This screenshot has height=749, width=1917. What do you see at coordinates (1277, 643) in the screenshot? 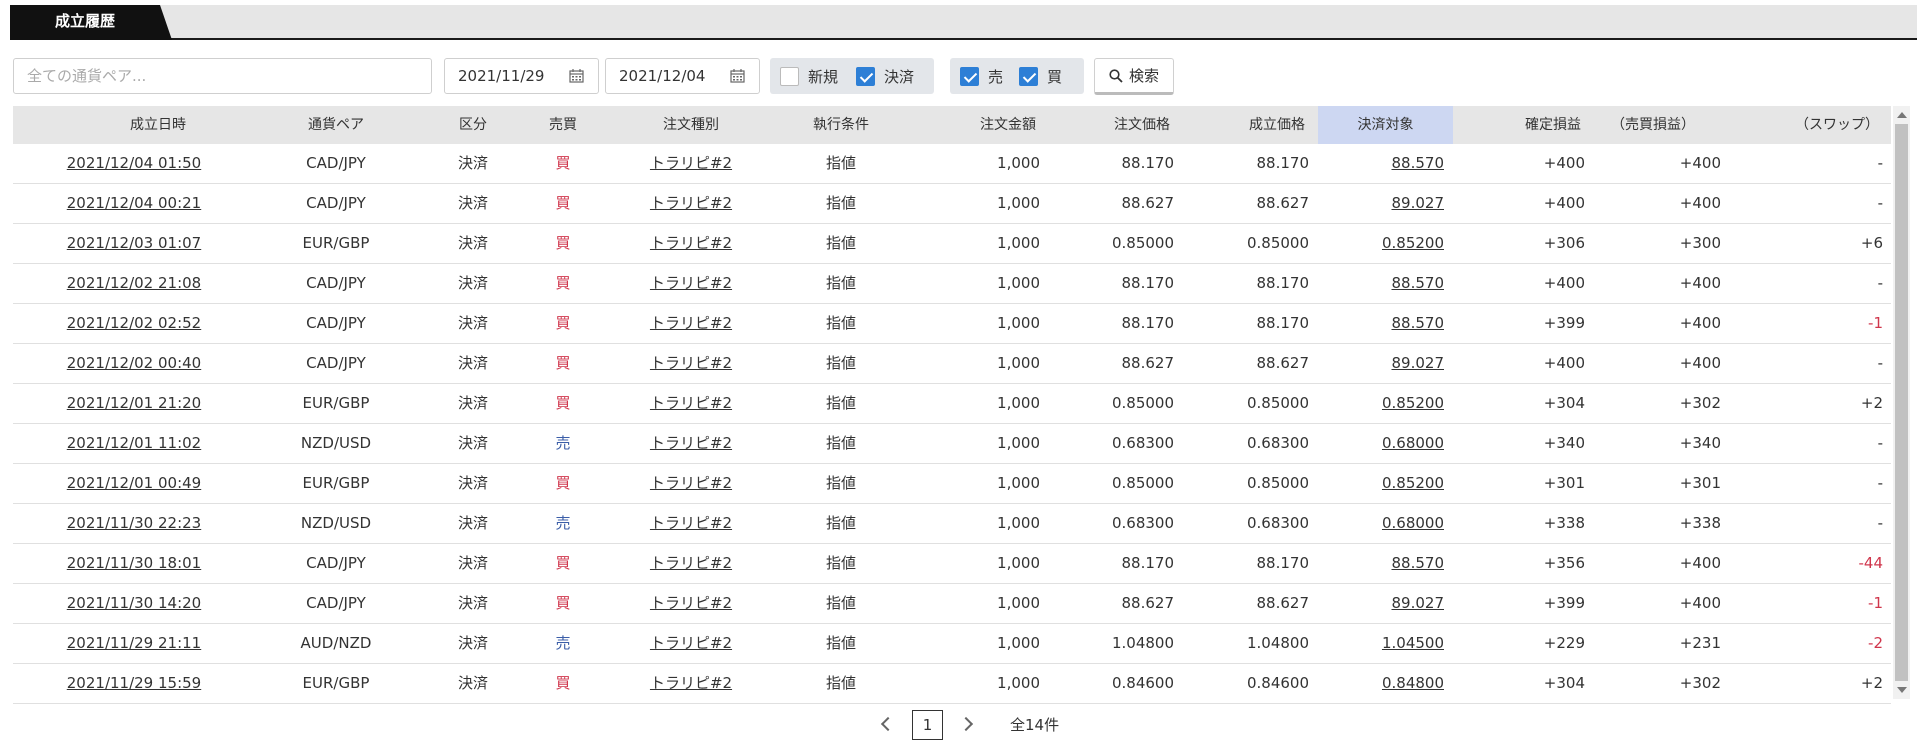
I see `cell-fill-price: 1.04800` at bounding box center [1277, 643].